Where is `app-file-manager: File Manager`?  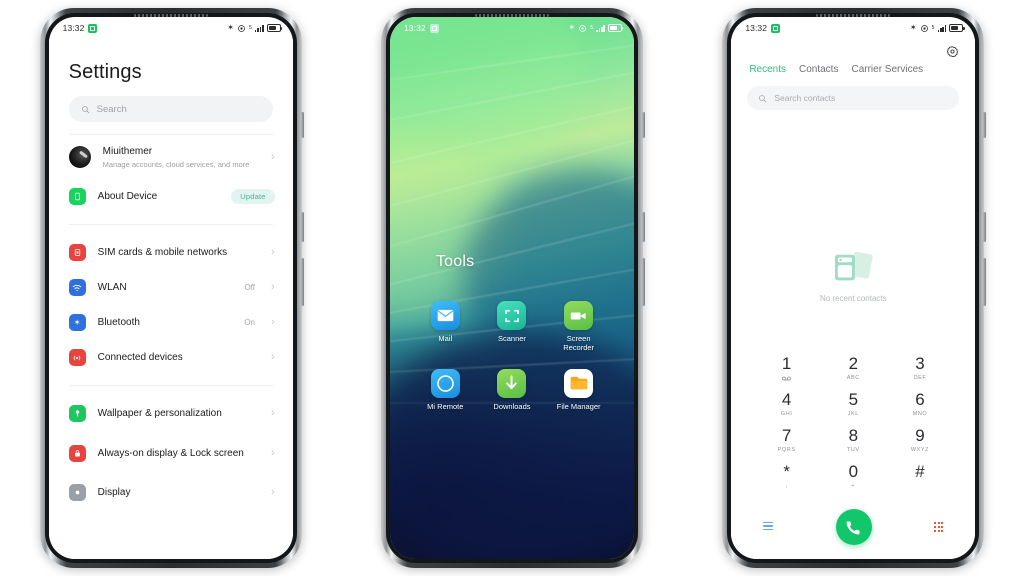 app-file-manager: File Manager is located at coordinates (578, 389).